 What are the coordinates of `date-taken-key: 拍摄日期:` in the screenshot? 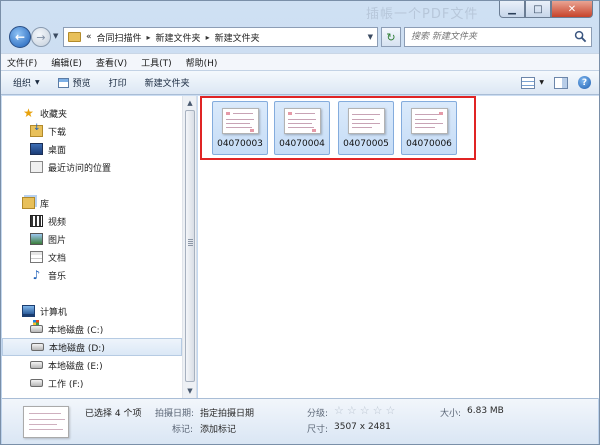 It's located at (175, 414).